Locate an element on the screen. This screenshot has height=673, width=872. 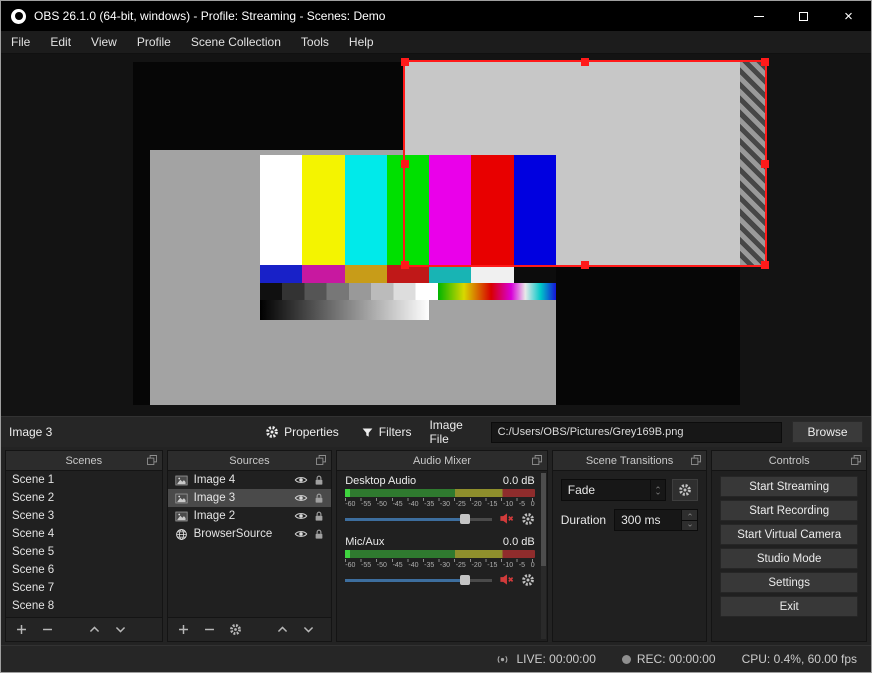
scene-list-item-scene-5: Scene 5 is located at coordinates (84, 552).